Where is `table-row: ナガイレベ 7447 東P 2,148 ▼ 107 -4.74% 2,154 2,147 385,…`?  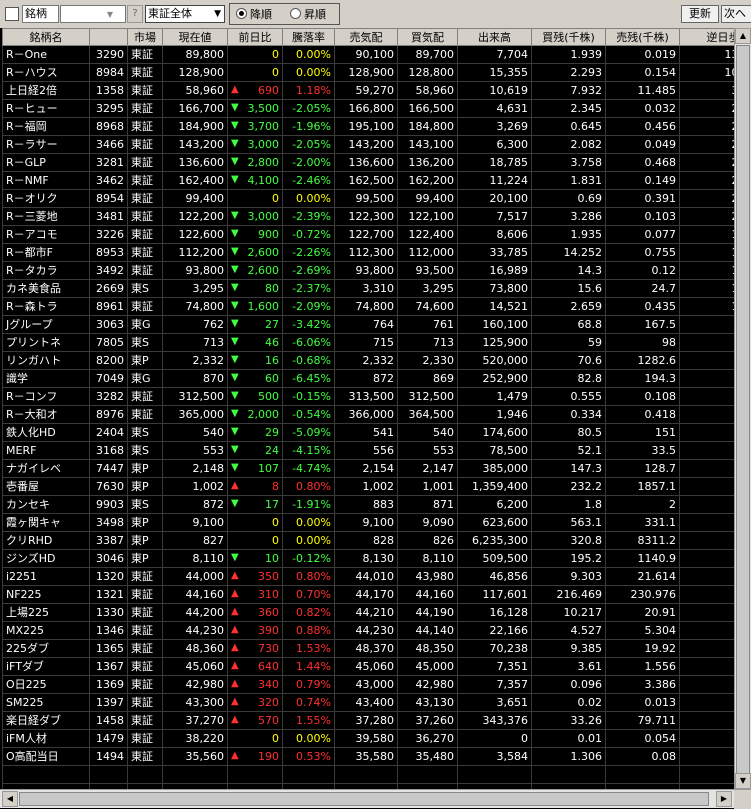 table-row: ナガイレベ 7447 東P 2,148 ▼ 107 -4.74% 2,154 2,147 385,… is located at coordinates (368, 468).